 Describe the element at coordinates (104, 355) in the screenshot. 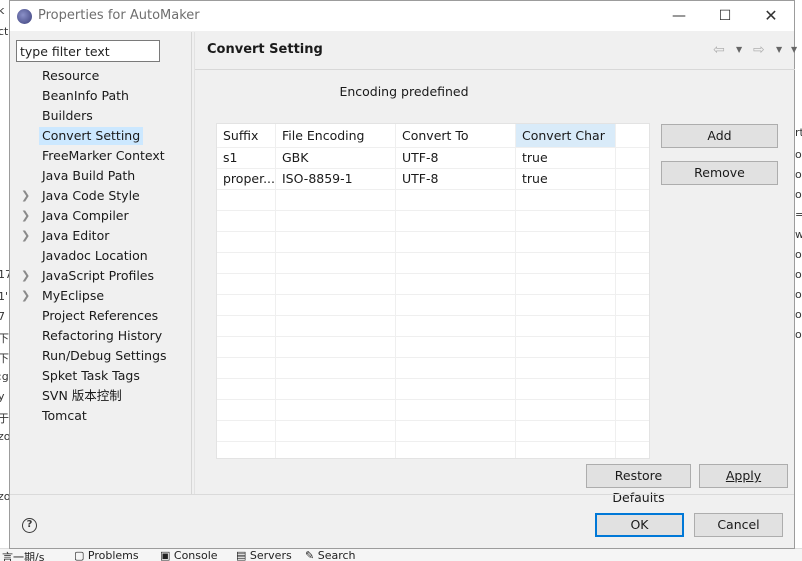

I see `tree-item-label: Run/Debug Settings` at that location.